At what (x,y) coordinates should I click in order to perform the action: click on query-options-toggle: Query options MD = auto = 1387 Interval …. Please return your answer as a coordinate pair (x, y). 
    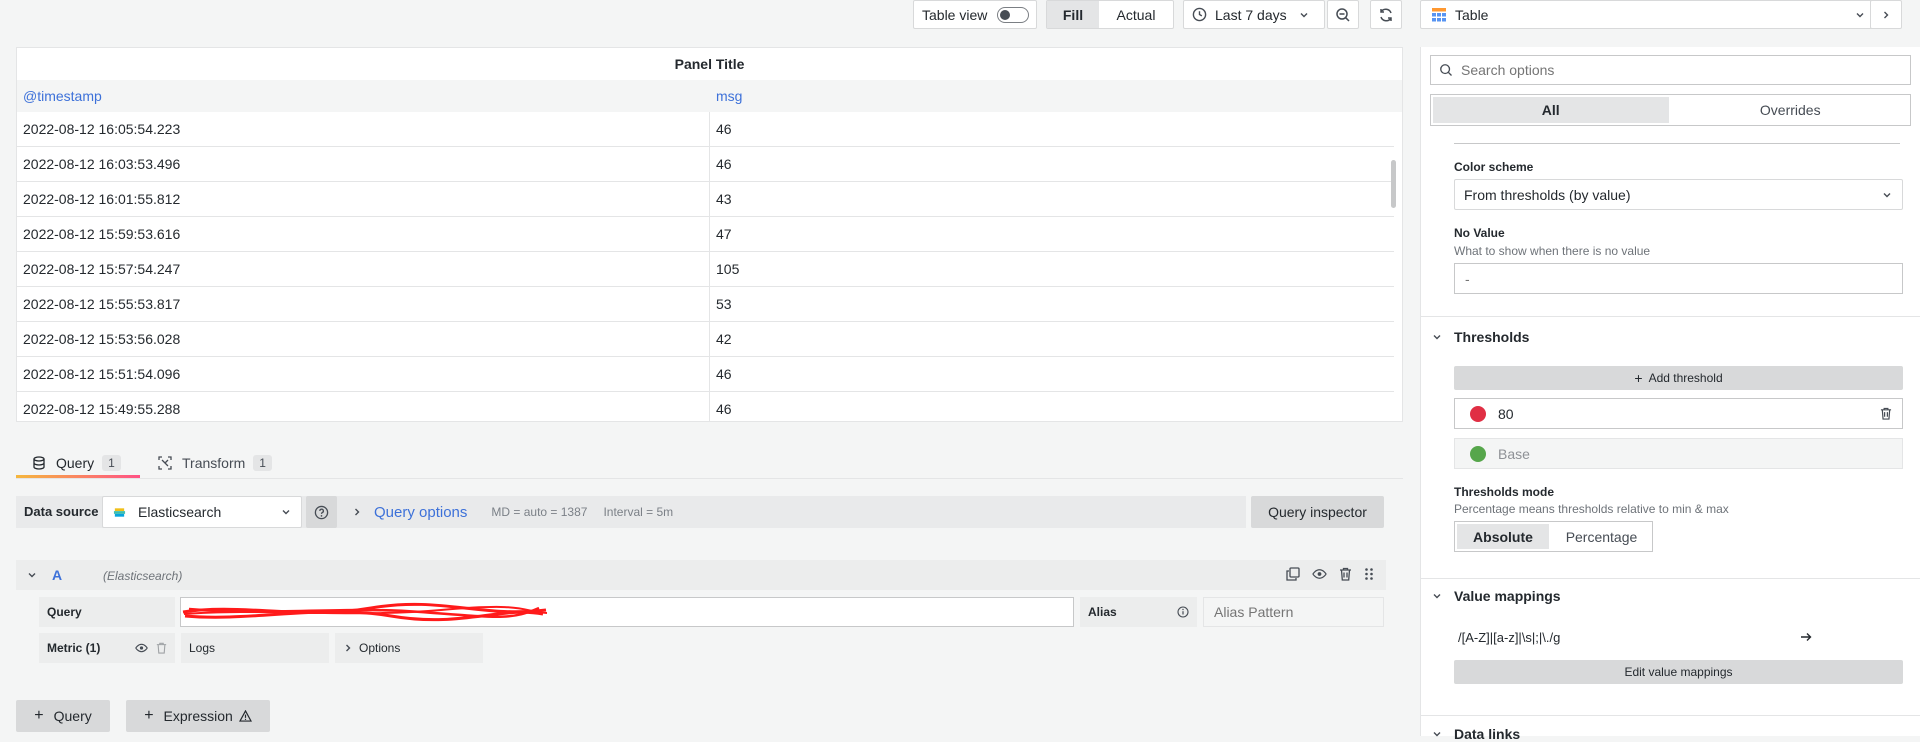
    Looking at the image, I should click on (512, 512).